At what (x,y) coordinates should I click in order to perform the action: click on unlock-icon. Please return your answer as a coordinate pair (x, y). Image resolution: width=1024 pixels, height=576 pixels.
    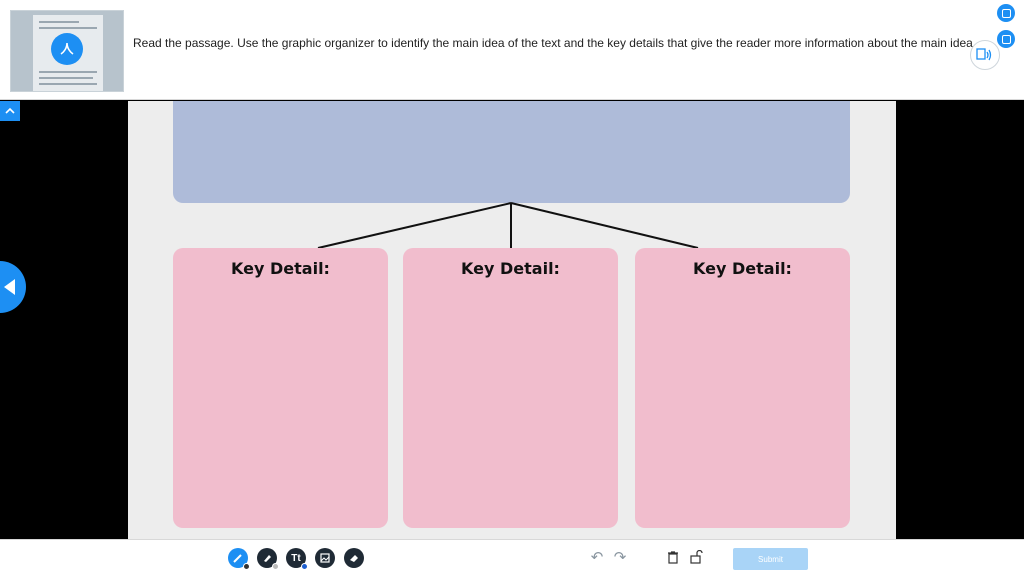
    Looking at the image, I should click on (696, 557).